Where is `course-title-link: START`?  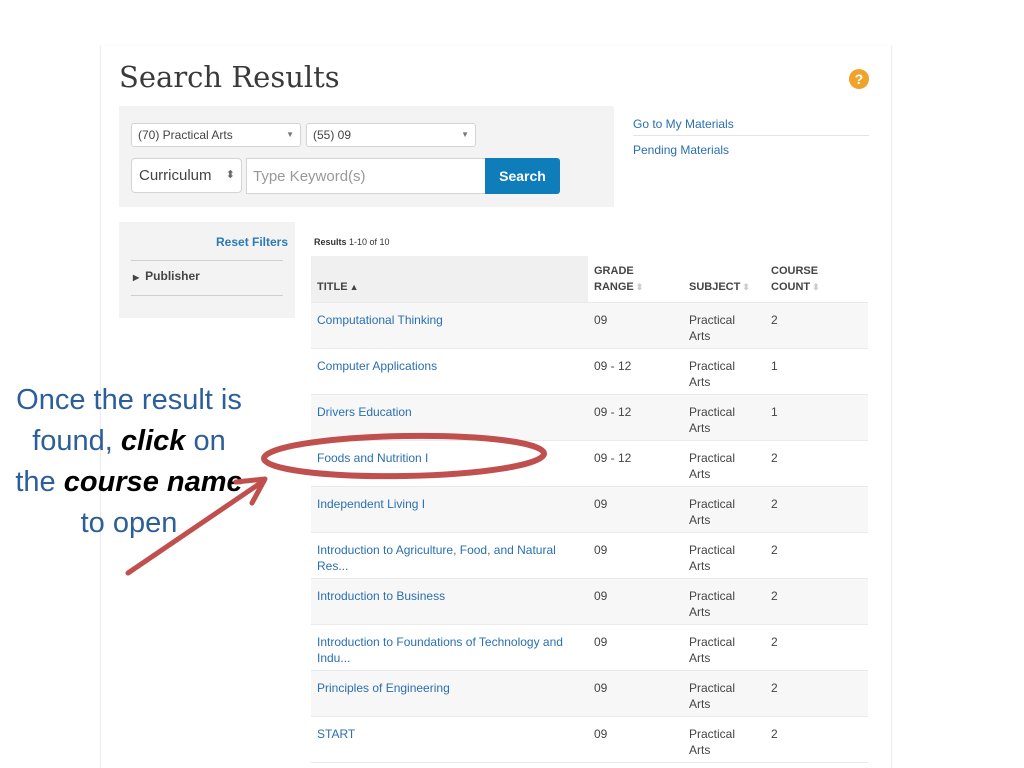 course-title-link: START is located at coordinates (336, 734).